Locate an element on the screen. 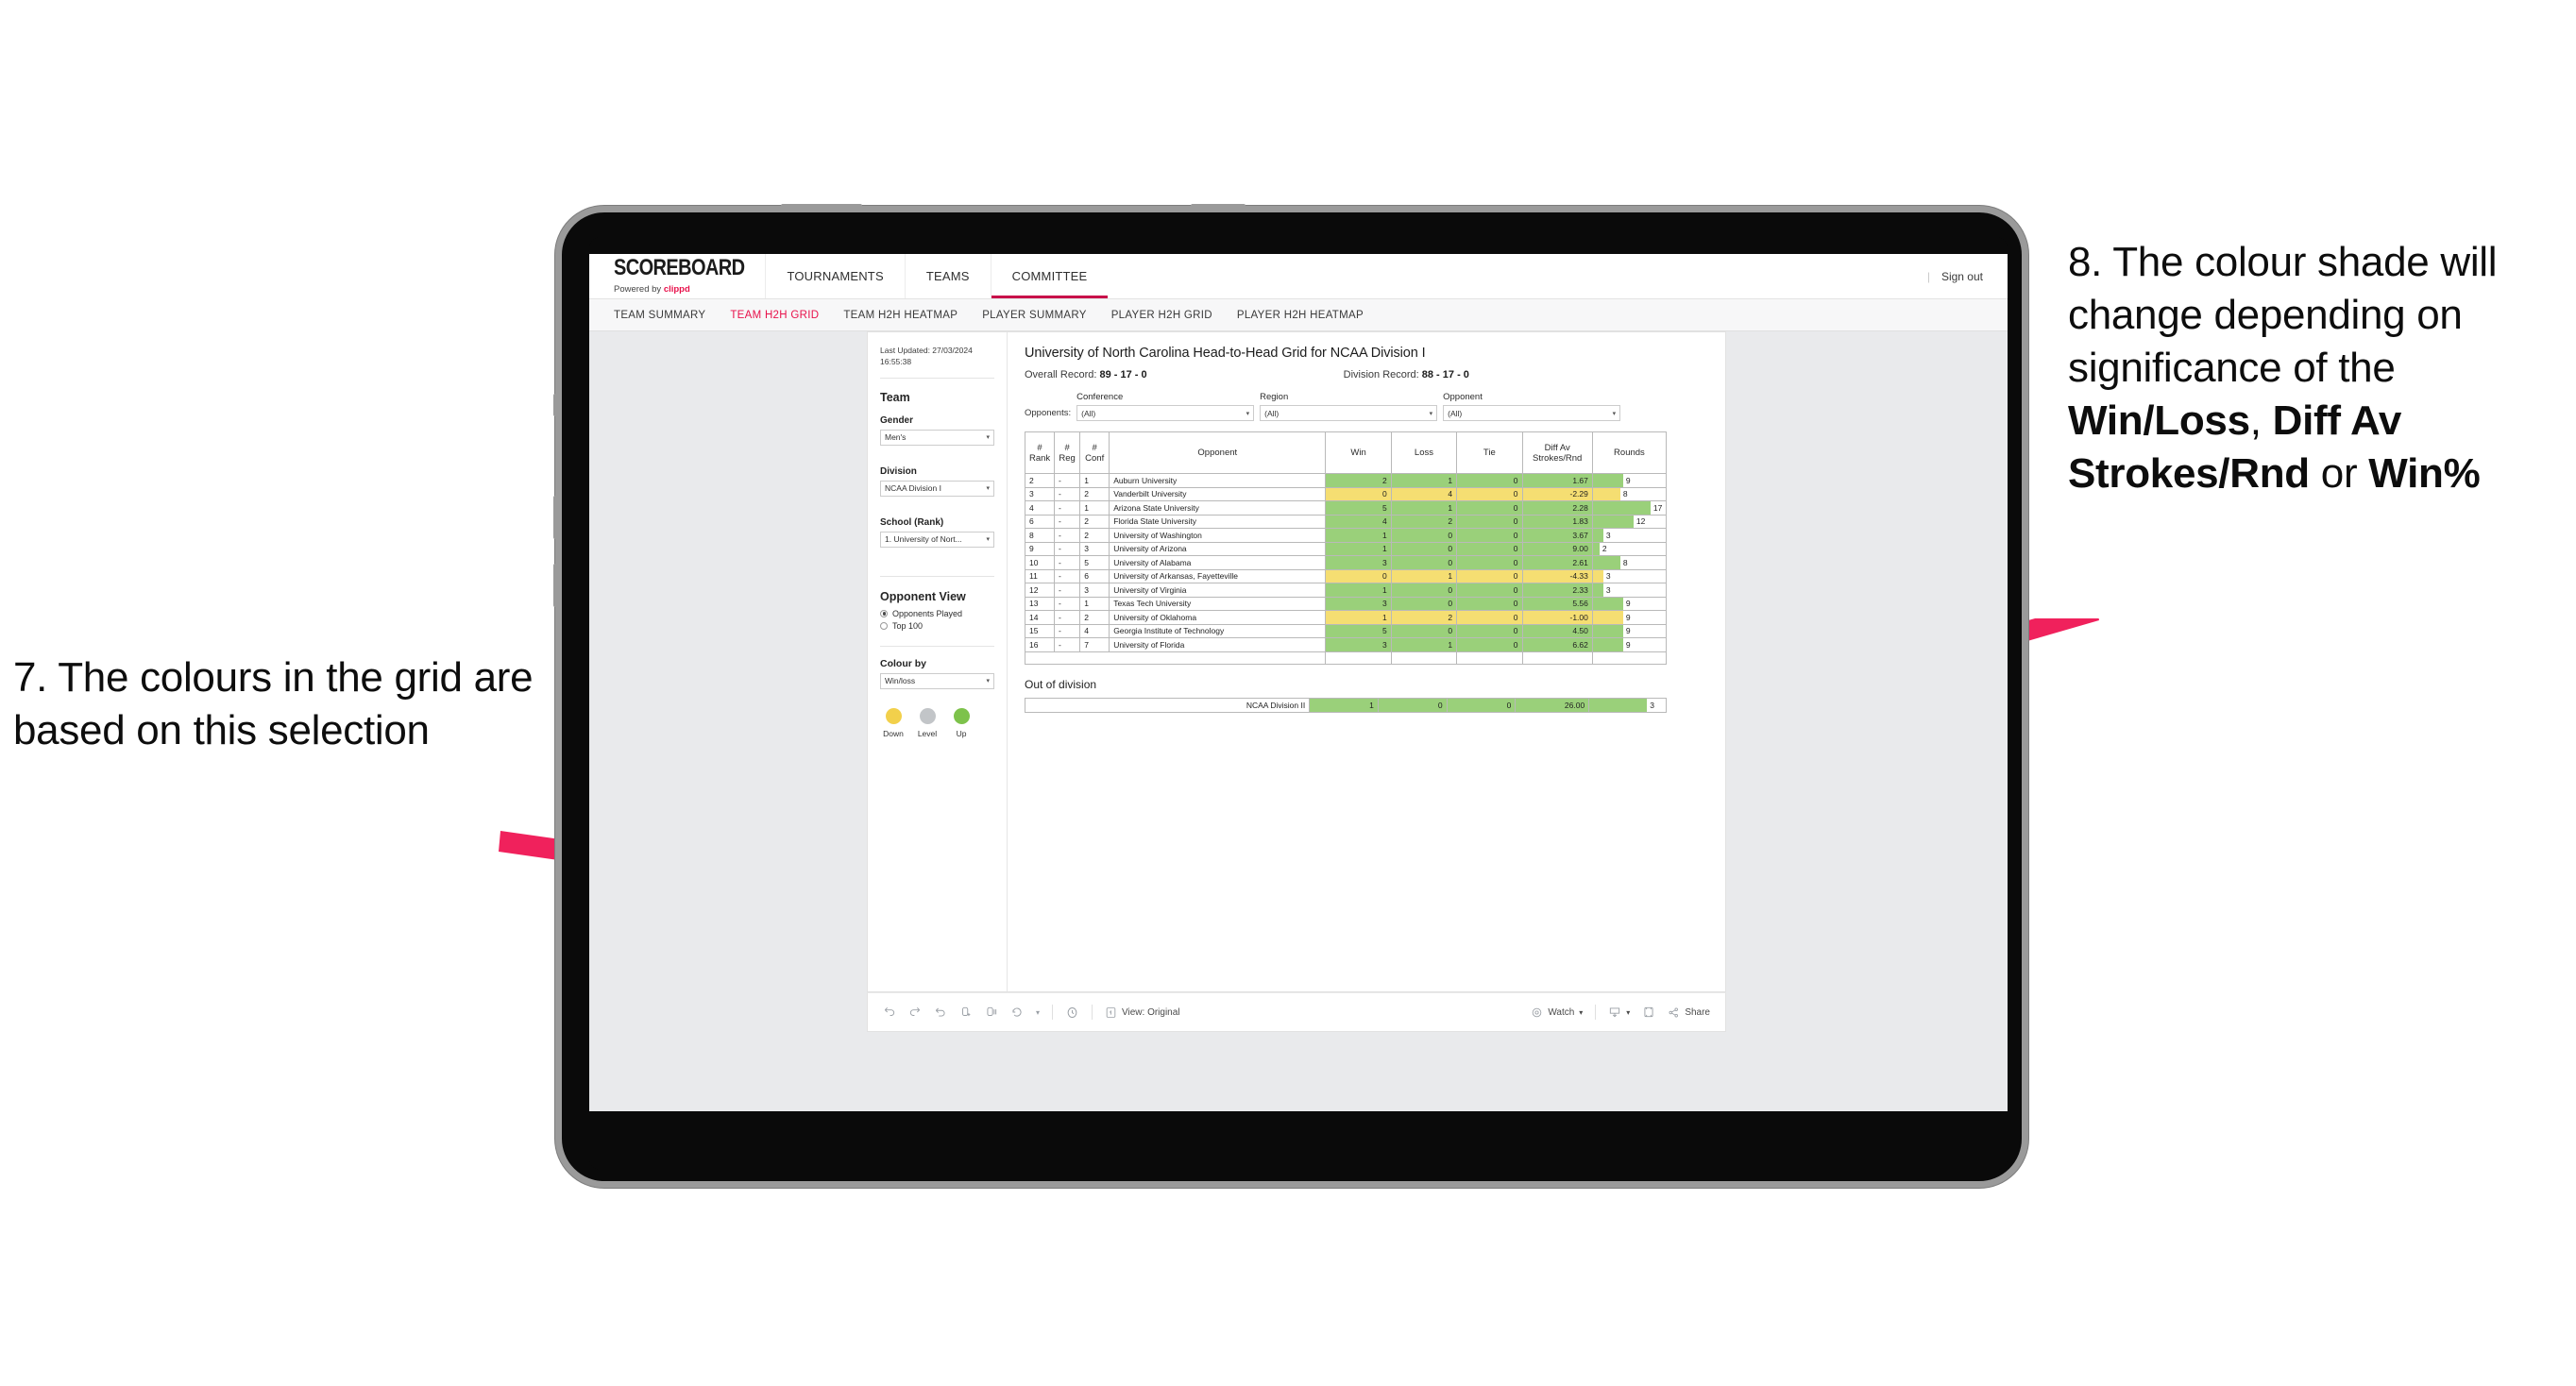  region-select: (All) ▾ is located at coordinates (1349, 413).